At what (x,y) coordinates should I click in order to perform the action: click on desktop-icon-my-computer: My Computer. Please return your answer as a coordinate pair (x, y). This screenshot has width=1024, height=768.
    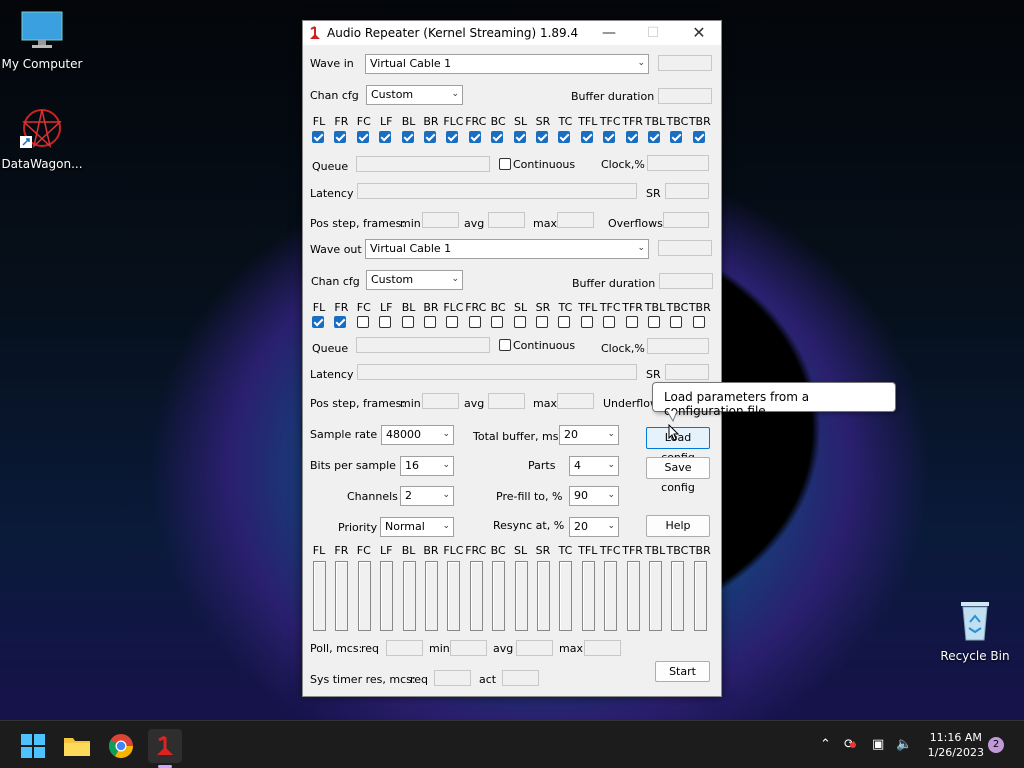
    Looking at the image, I should click on (42, 40).